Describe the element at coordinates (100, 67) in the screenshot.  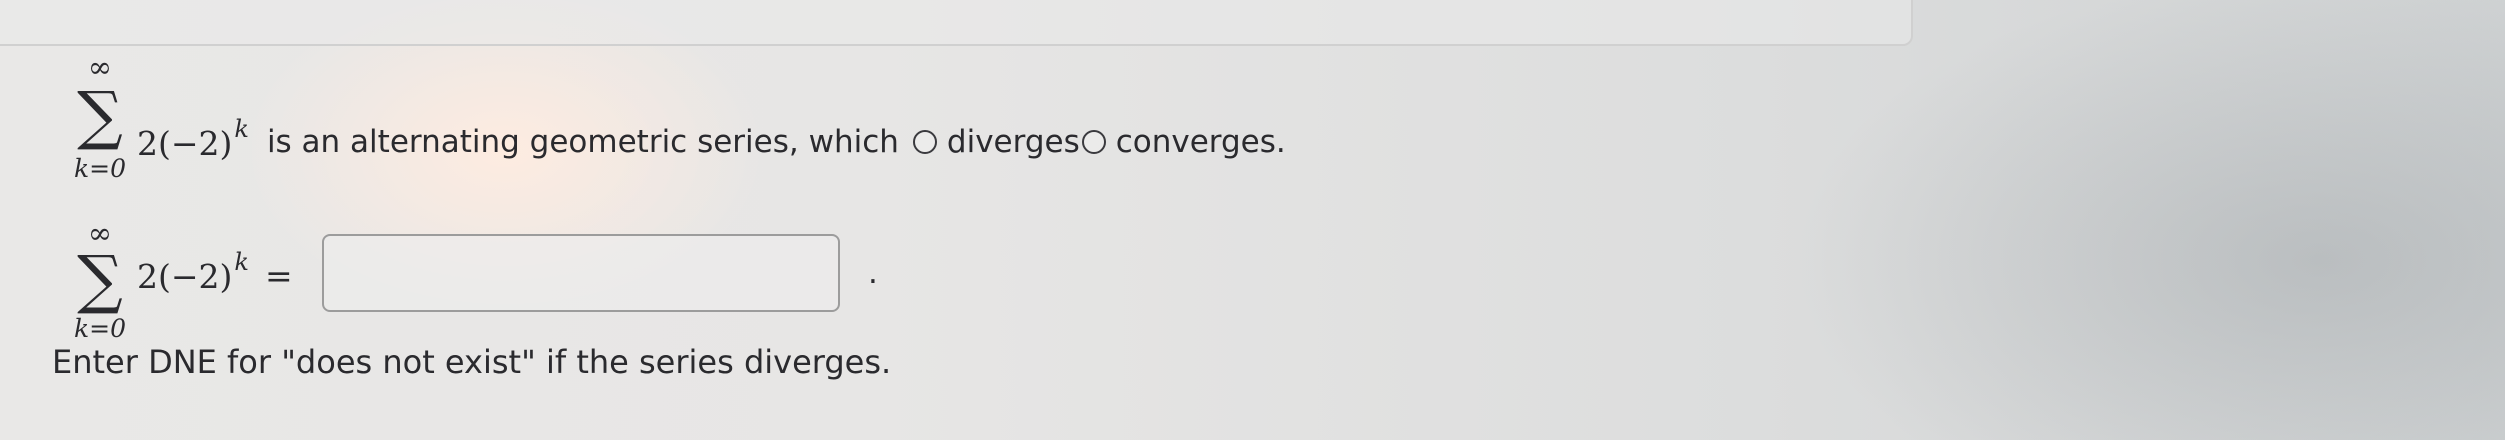
I see `sum-upper-limit: ∞` at that location.